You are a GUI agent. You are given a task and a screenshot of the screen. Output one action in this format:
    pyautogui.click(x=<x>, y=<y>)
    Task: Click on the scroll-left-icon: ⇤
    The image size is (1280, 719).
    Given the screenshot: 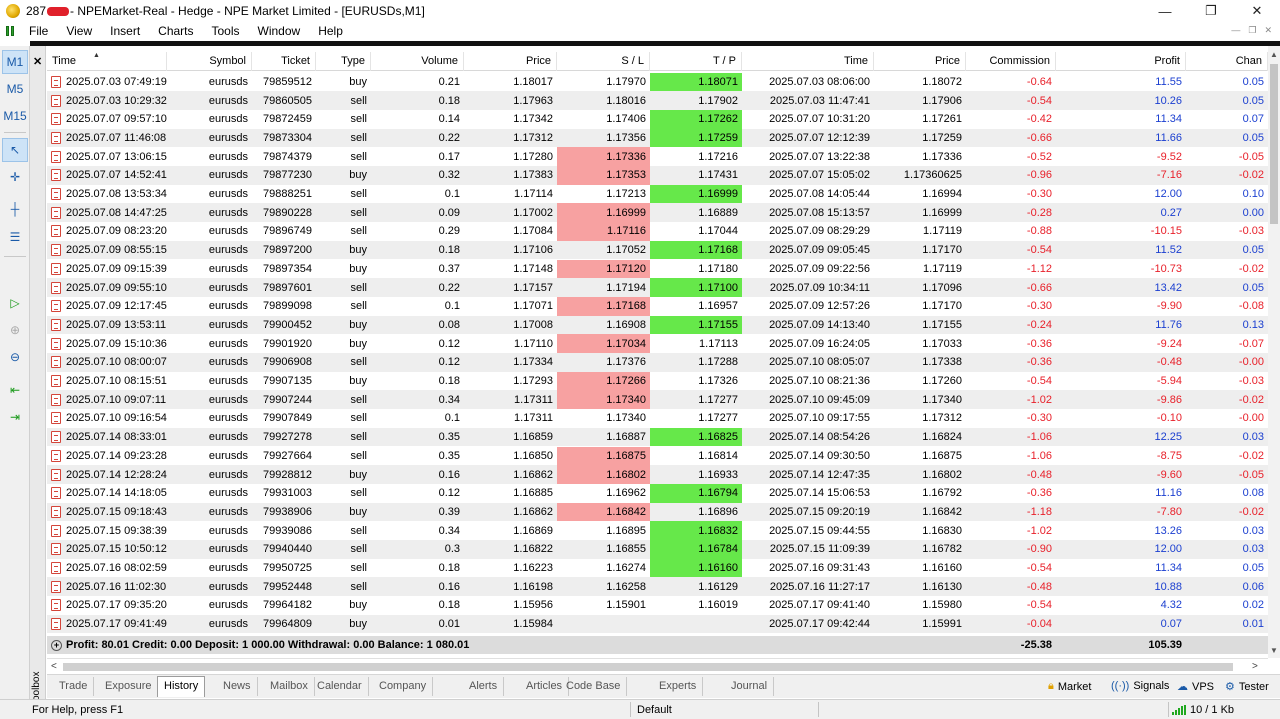 What is the action you would take?
    pyautogui.click(x=15, y=390)
    